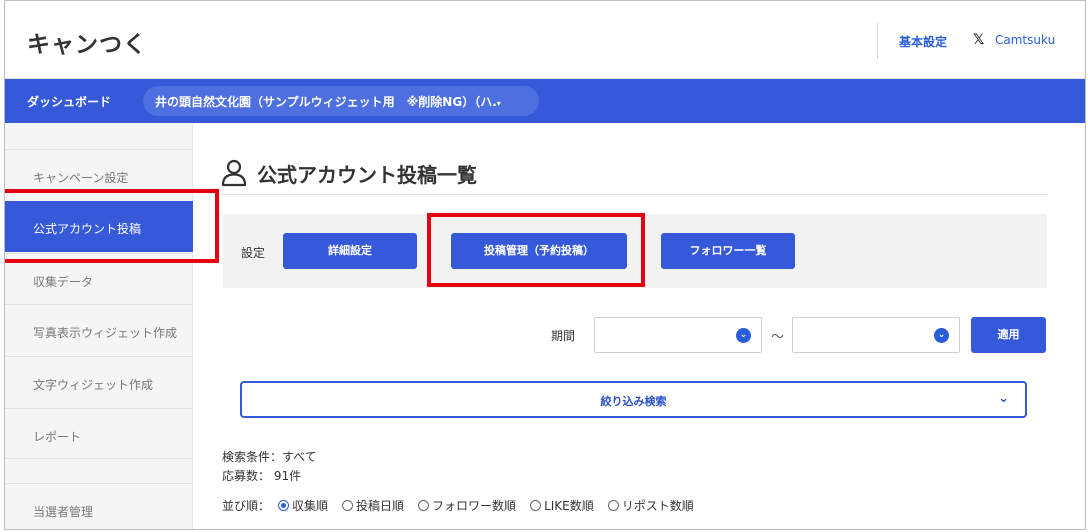 The image size is (1088, 532). What do you see at coordinates (284, 505) in the screenshot?
I see `sort-radio-collected` at bounding box center [284, 505].